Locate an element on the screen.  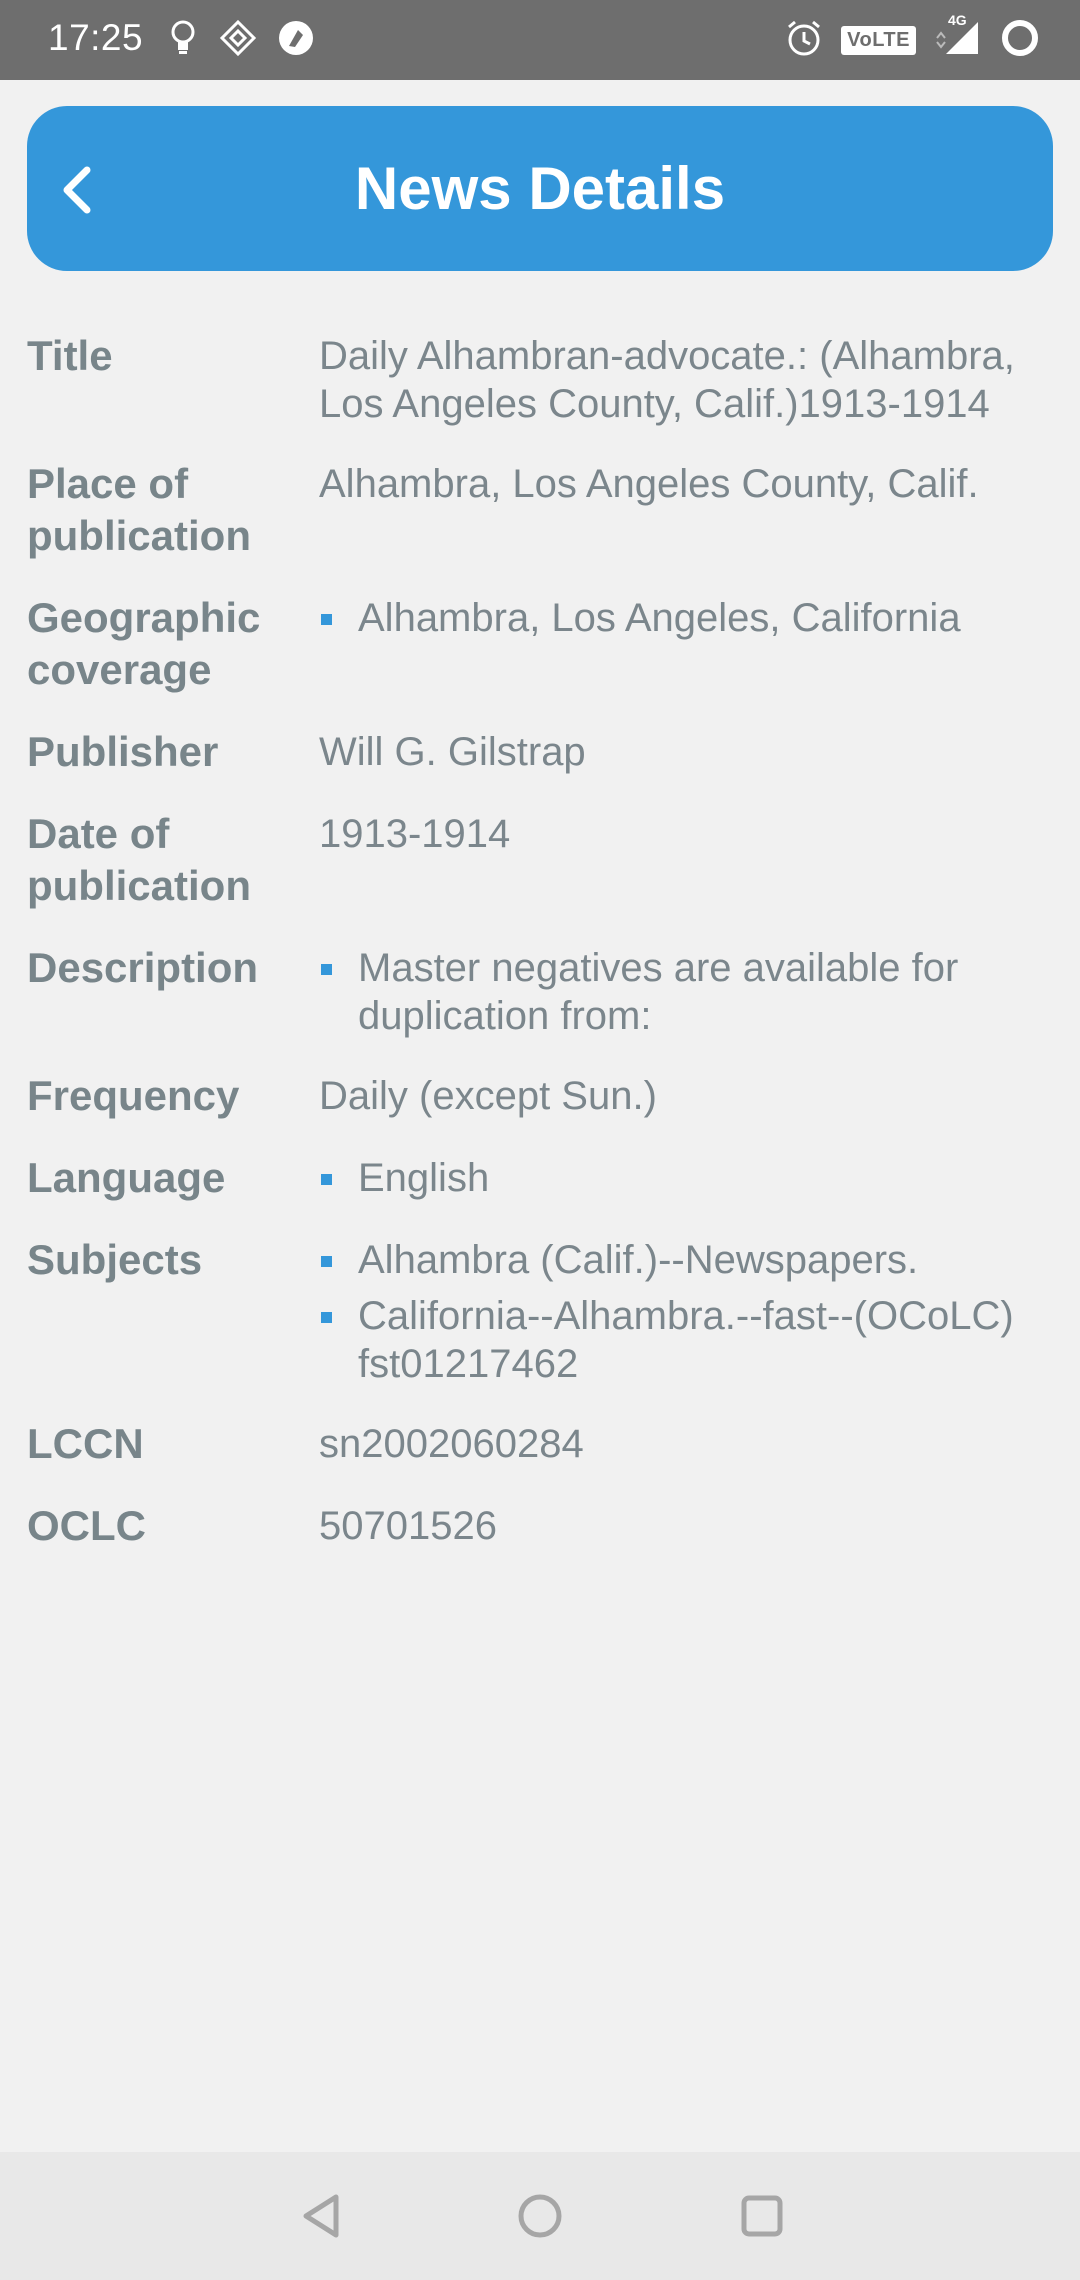
detail-row-date: Date of publication 1913-1914 is located at coordinates (540, 860).